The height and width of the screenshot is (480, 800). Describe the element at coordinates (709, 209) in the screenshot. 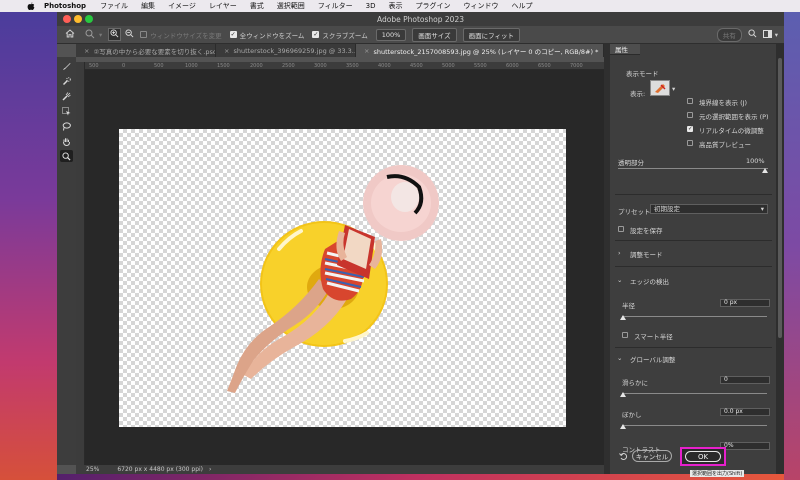

I see `preset-dropdown: 初期設定 ▾` at that location.